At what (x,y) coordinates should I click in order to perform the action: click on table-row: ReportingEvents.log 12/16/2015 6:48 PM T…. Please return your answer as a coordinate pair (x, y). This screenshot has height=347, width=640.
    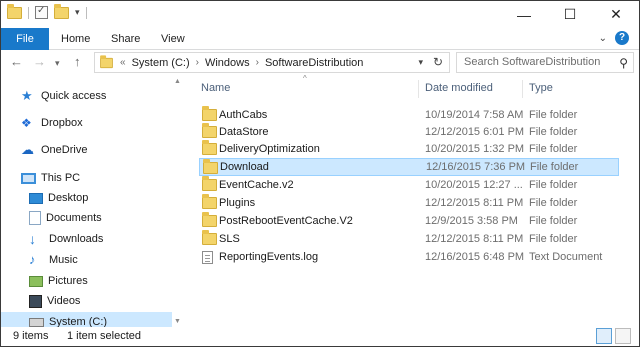
    Looking at the image, I should click on (409, 257).